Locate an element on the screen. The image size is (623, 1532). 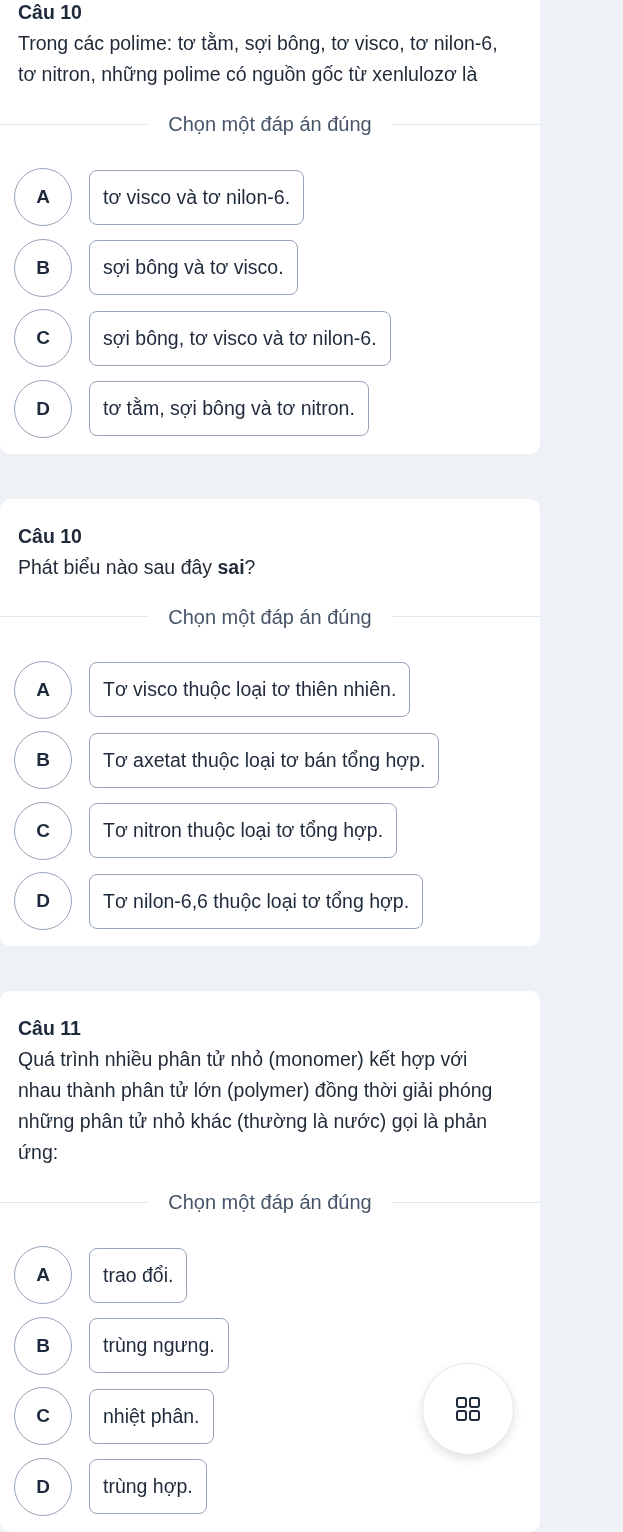
option-button: tơ visco và tơ nilon-6. is located at coordinates (197, 197).